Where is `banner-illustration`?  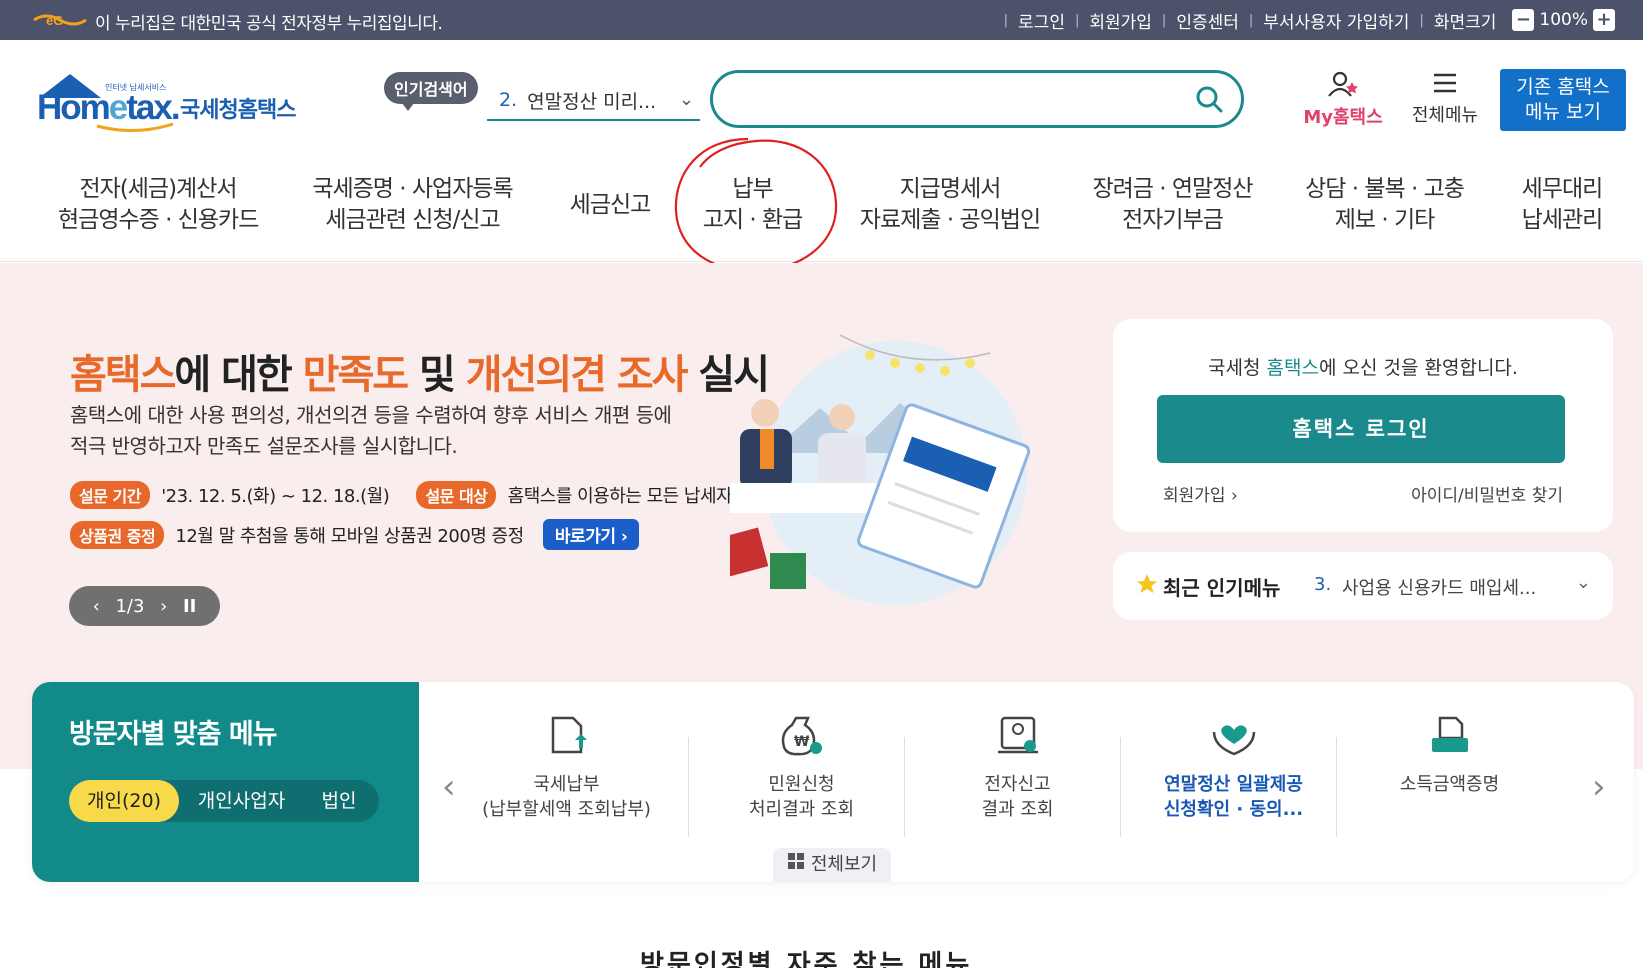 banner-illustration is located at coordinates (880, 469).